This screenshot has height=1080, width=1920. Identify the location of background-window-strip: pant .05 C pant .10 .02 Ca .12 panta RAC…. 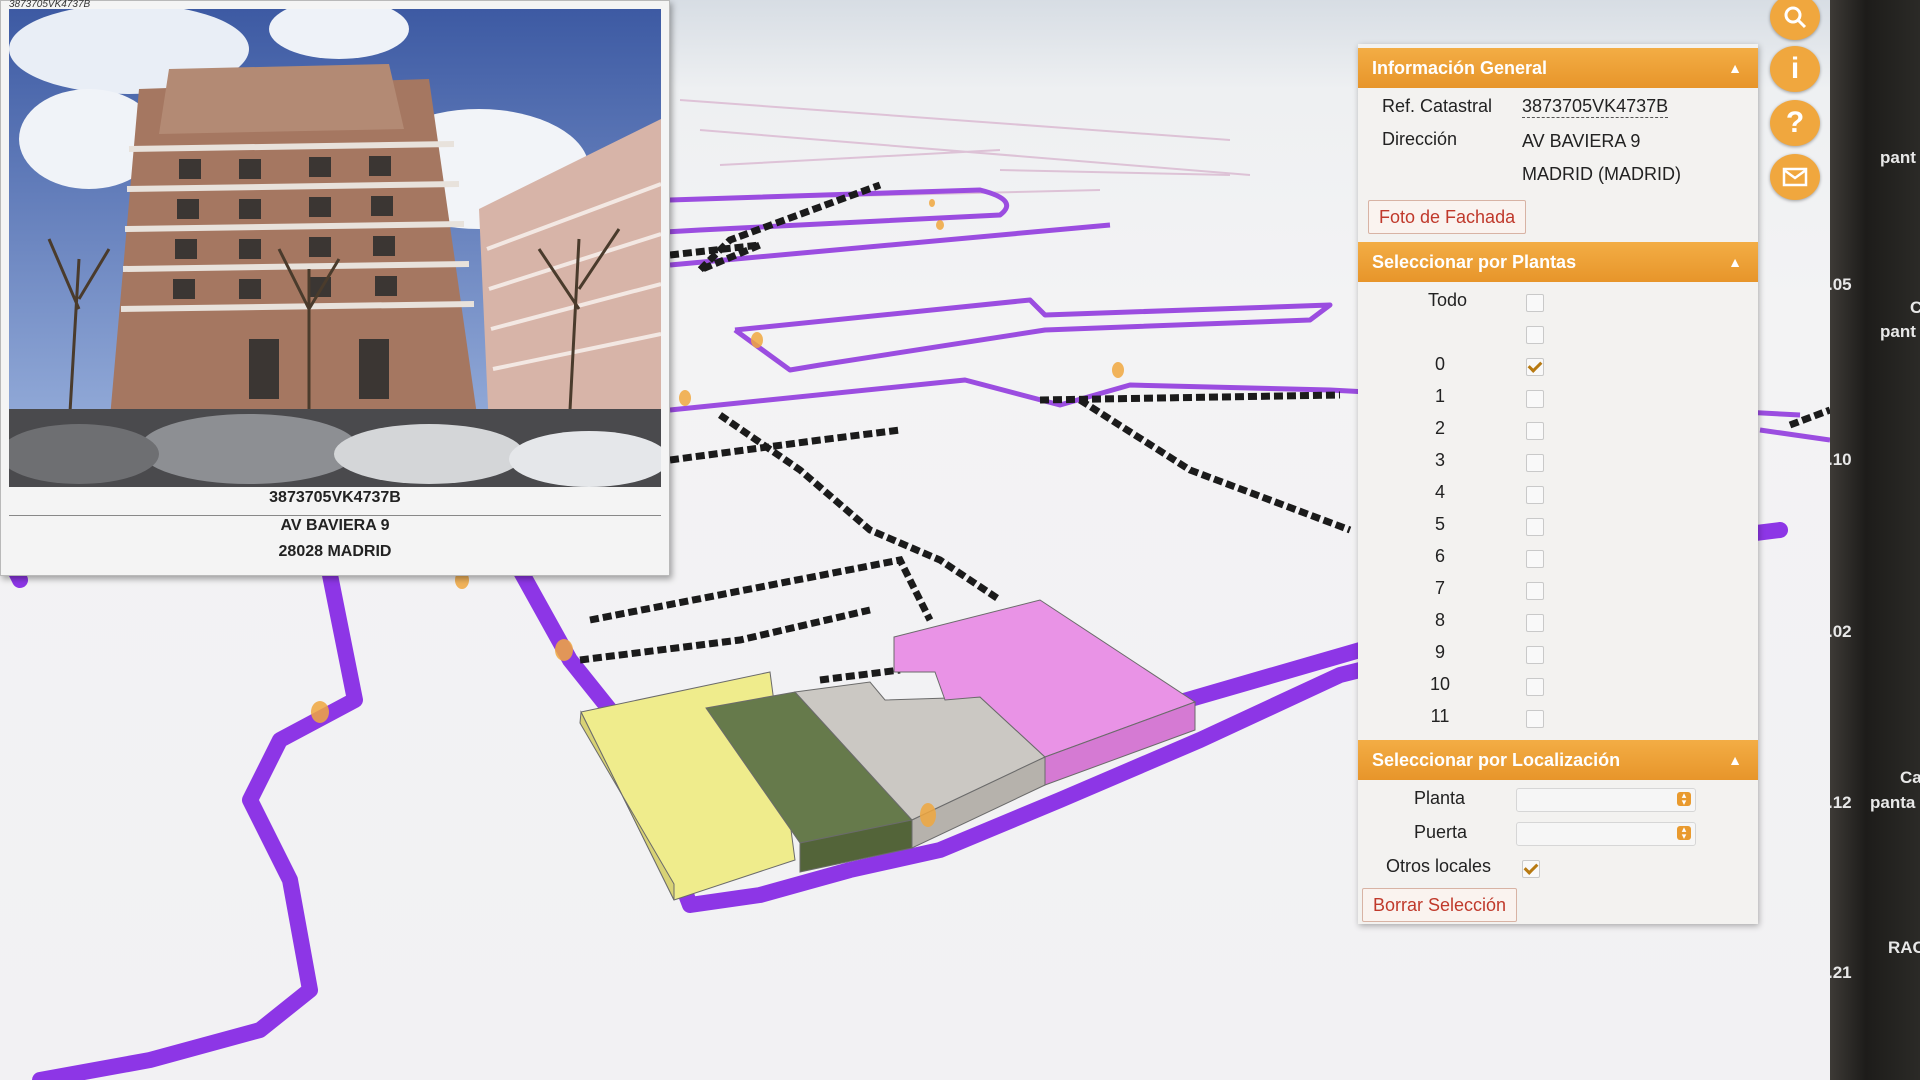
(1875, 540).